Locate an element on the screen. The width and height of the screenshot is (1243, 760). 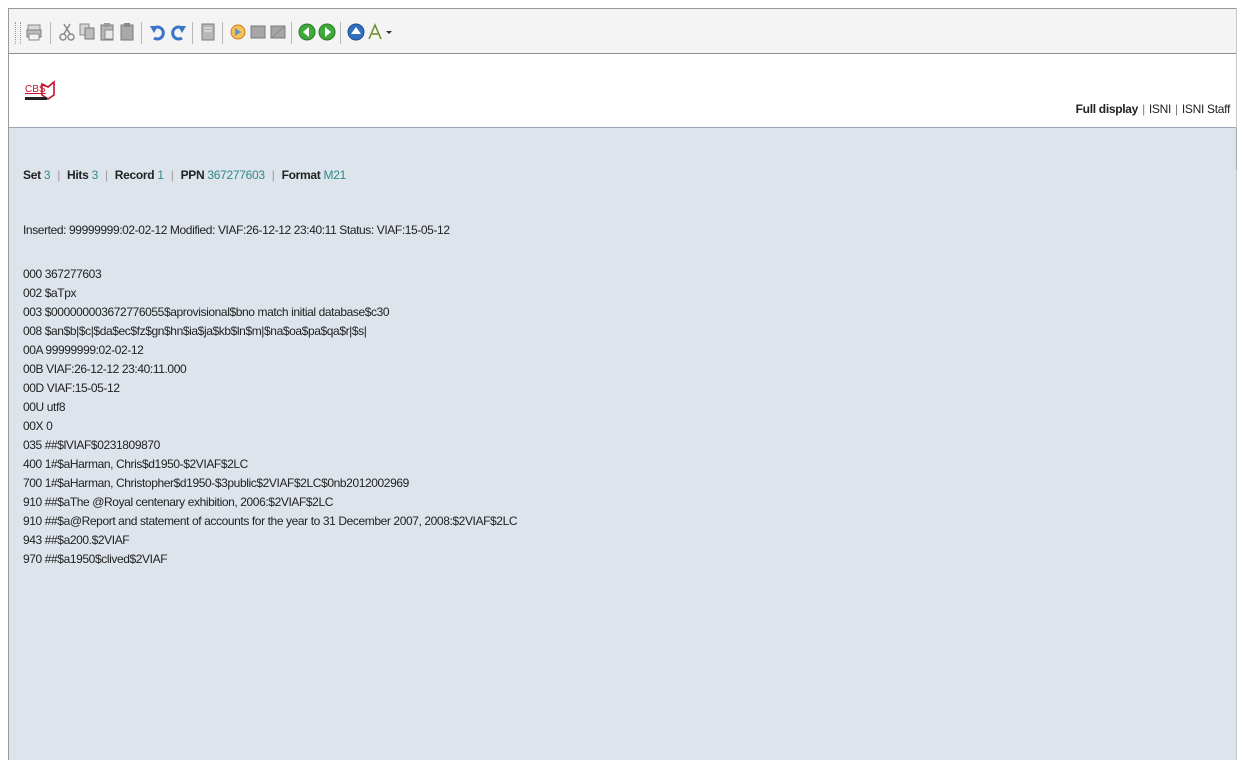
undo-icon is located at coordinates (158, 32).